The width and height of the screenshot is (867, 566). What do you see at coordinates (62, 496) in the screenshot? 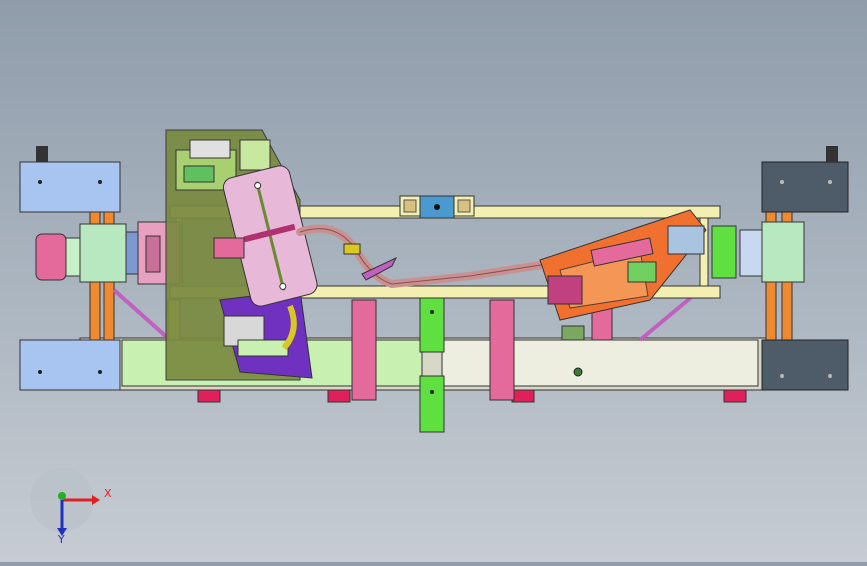
I see `z-axis-dot` at bounding box center [62, 496].